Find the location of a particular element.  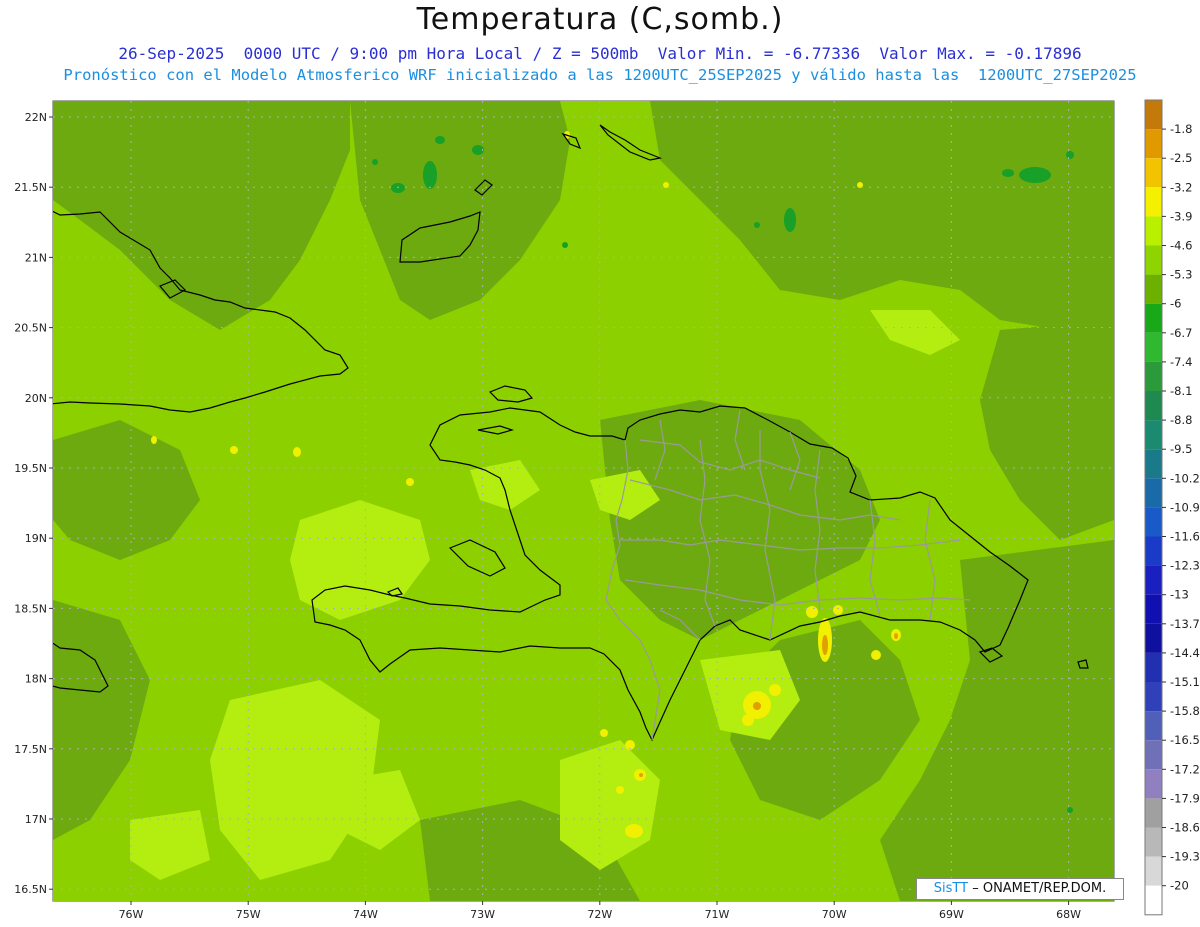

colorbar-label: -2.5 is located at coordinates (1181, 158).